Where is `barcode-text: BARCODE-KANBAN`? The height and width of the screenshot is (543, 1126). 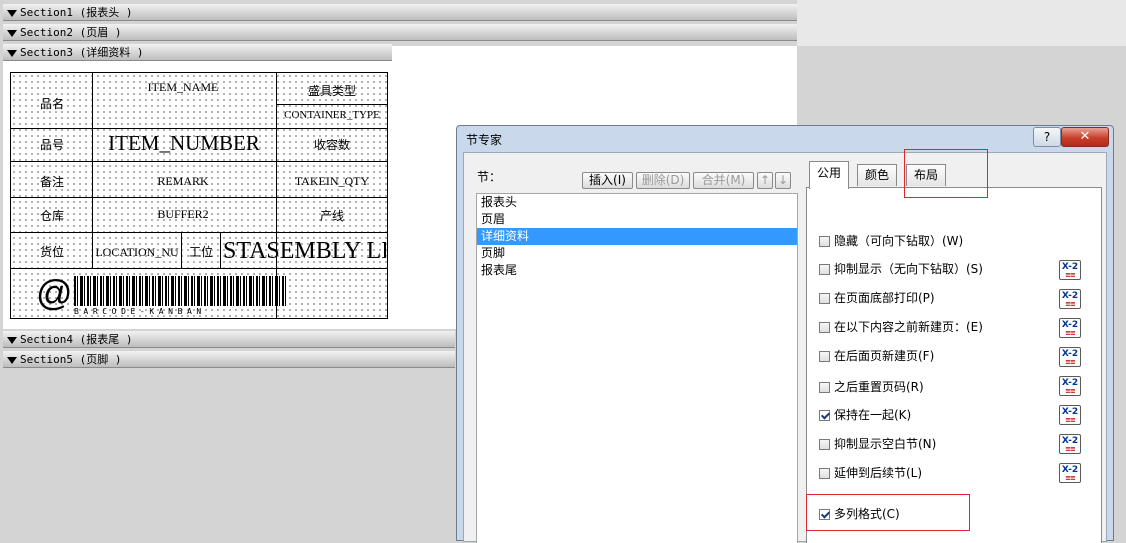 barcode-text: BARCODE-KANBAN is located at coordinates (140, 311).